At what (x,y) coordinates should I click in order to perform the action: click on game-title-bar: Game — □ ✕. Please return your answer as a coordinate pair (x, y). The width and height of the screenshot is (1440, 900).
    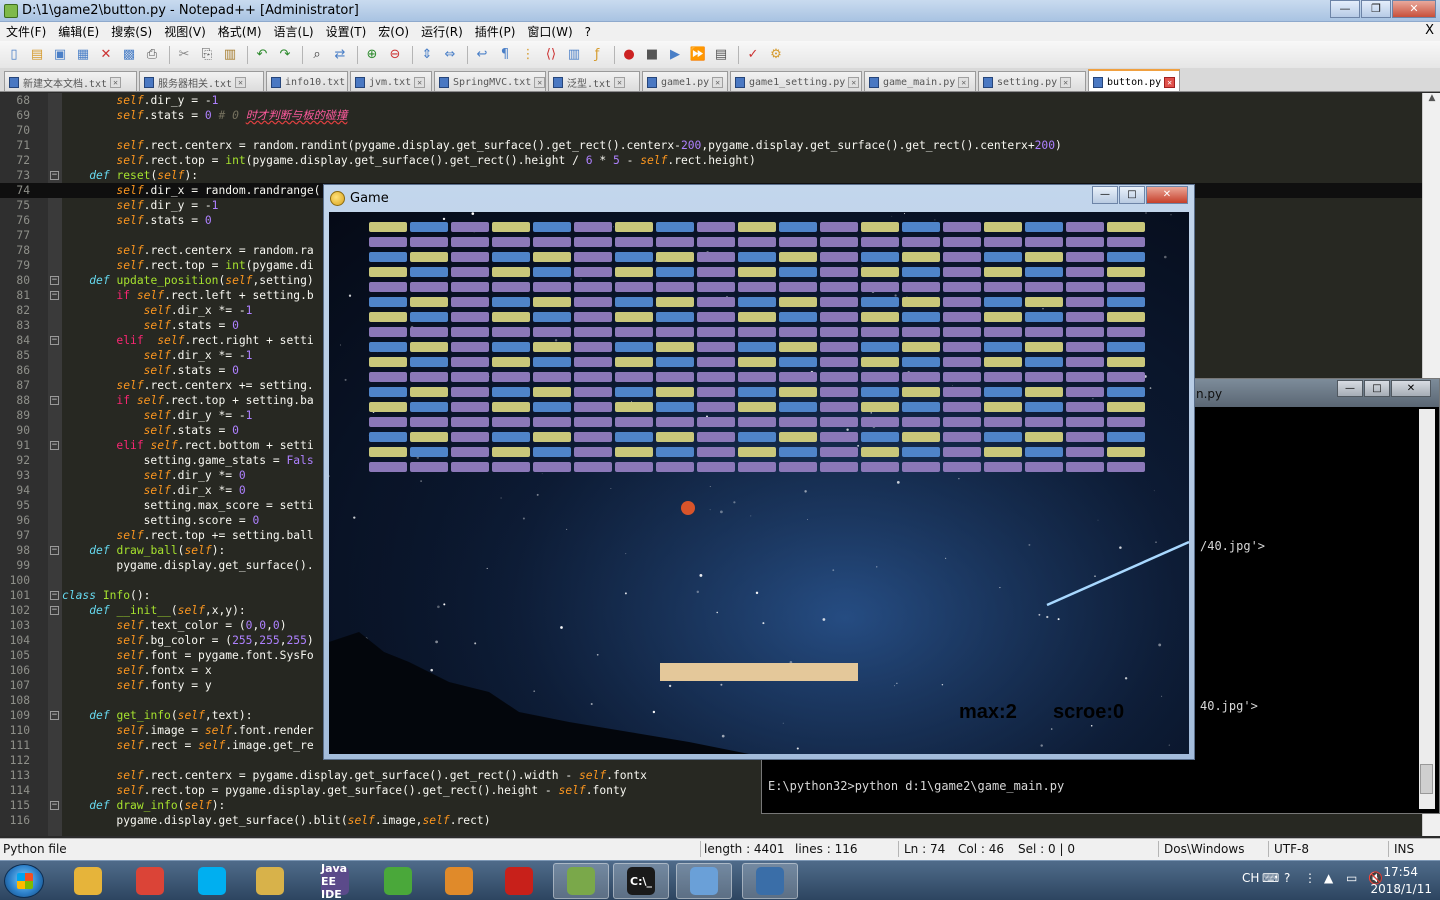
    Looking at the image, I should click on (759, 198).